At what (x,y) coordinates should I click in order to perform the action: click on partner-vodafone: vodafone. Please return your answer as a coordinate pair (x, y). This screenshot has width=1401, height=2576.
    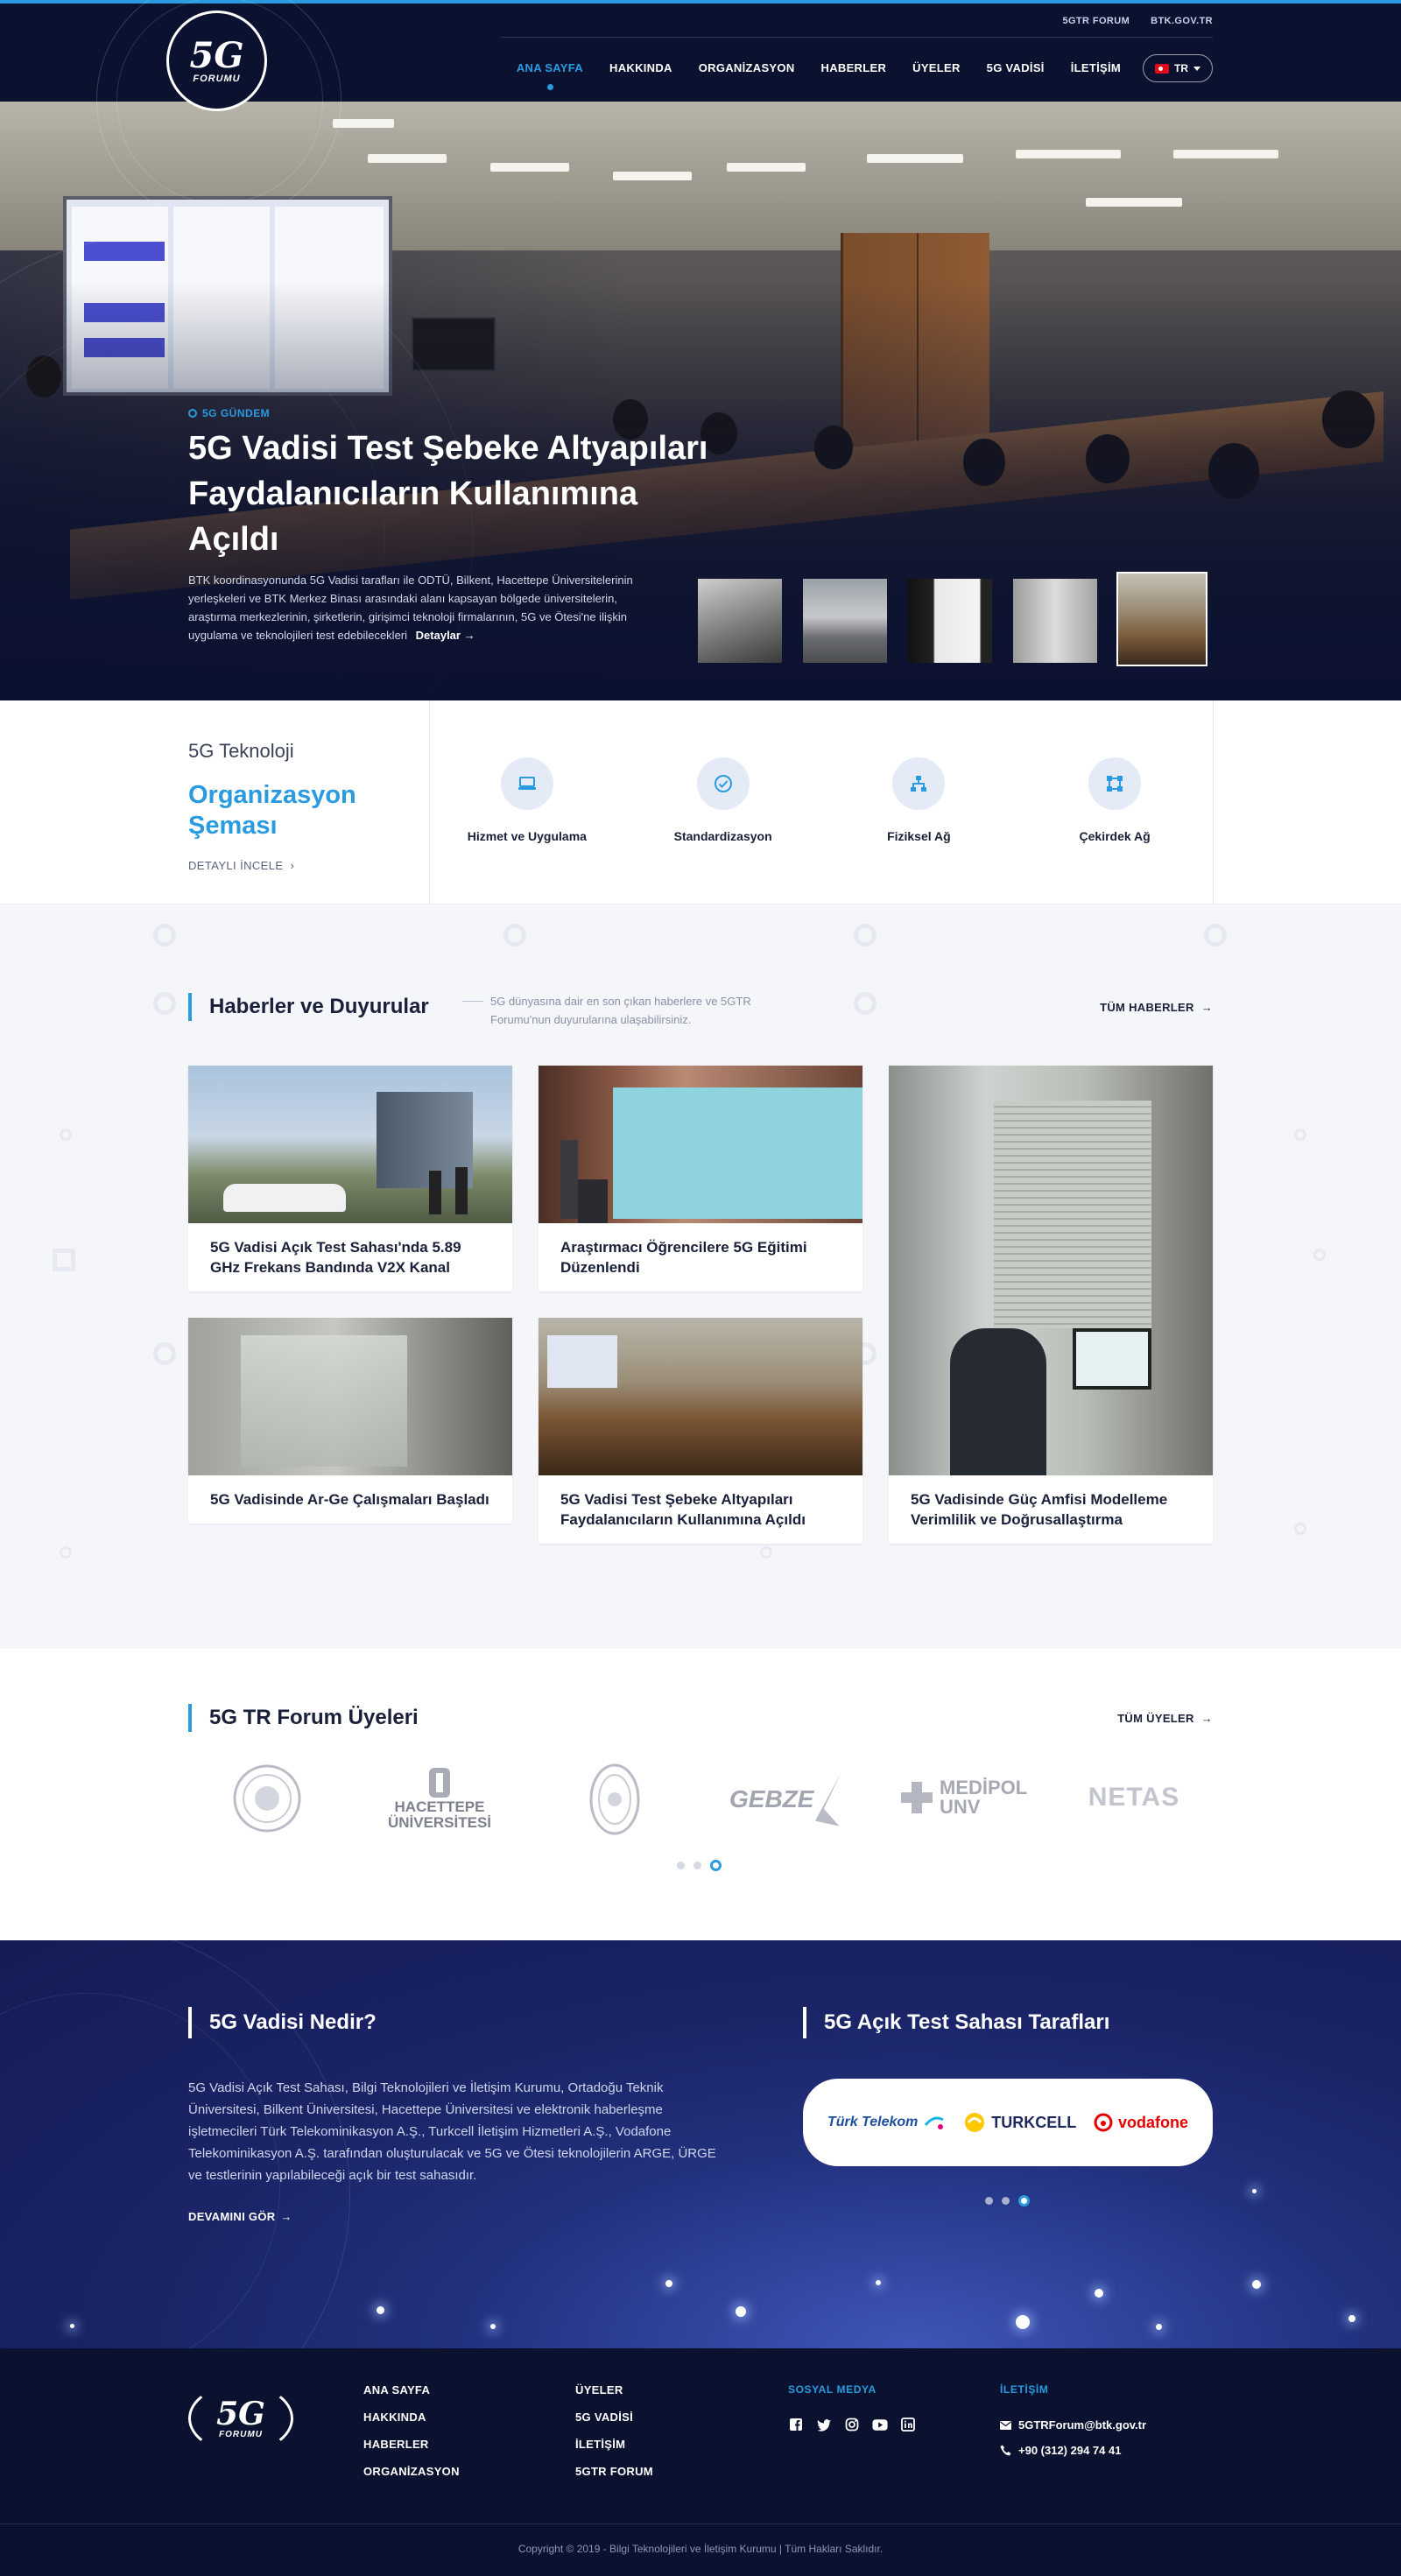
    Looking at the image, I should click on (1141, 2122).